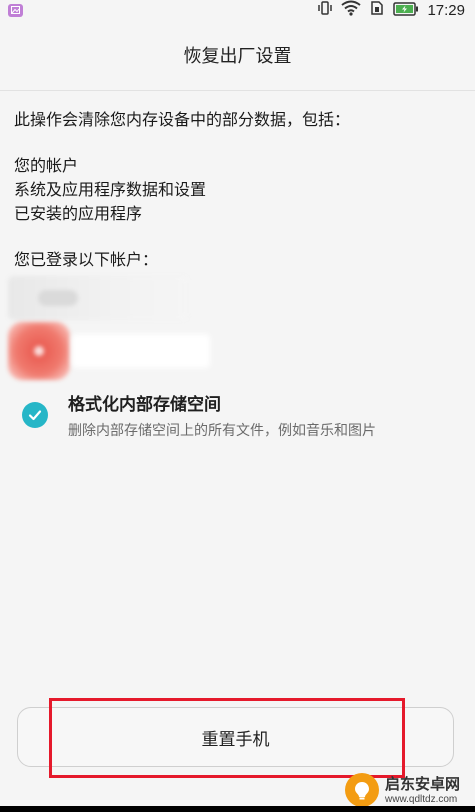  What do you see at coordinates (406, 10) in the screenshot?
I see `battery-charging-icon` at bounding box center [406, 10].